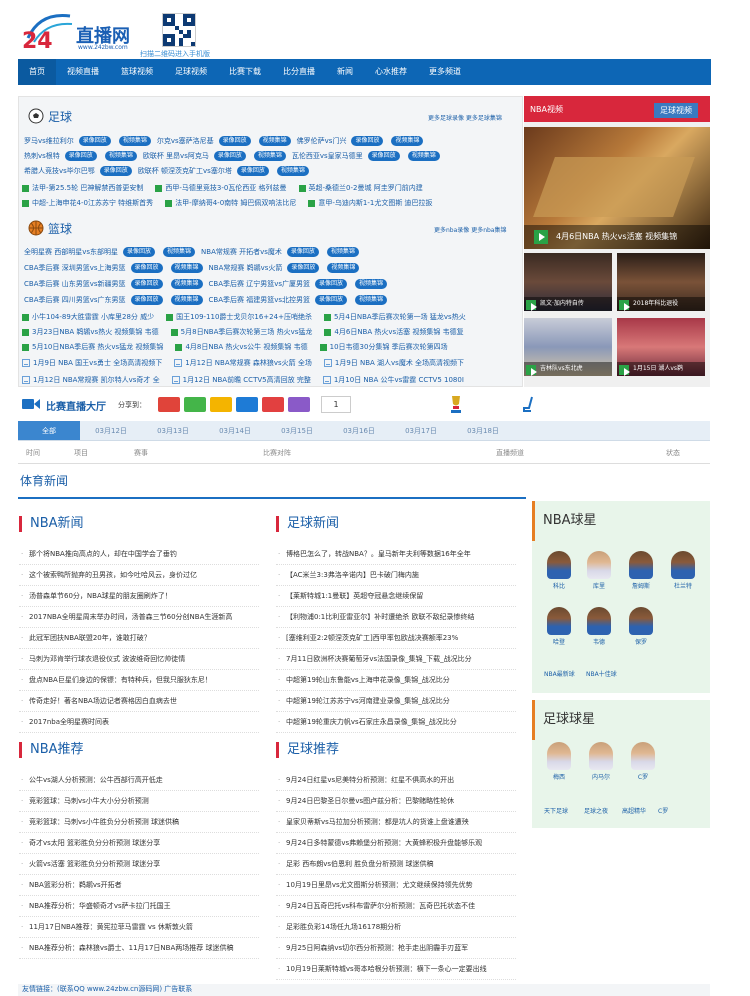 Image resolution: width=750 pixels, height=996 pixels. I want to click on news-item: 奇才vs太阳 篮彩胜负分分析预测 球迷分享, so click(139, 843).